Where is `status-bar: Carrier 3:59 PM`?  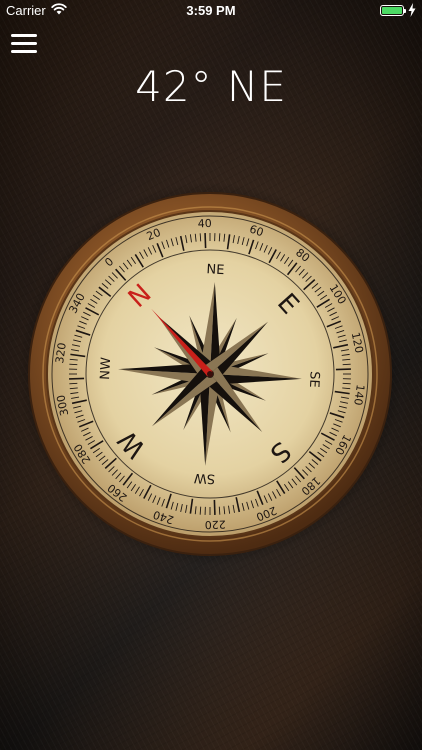
status-bar: Carrier 3:59 PM is located at coordinates (211, 11).